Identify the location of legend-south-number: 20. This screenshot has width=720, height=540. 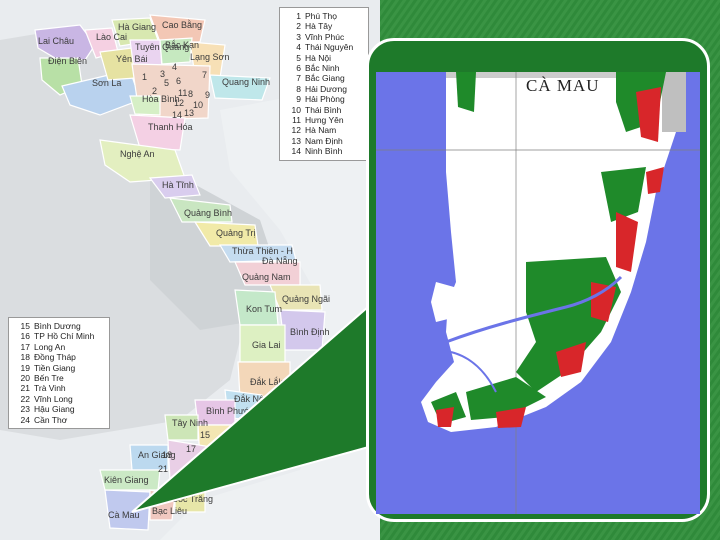
(25, 378).